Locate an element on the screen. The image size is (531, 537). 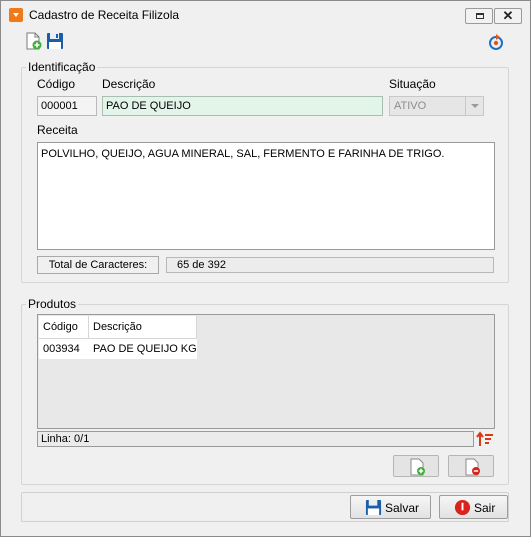
chevron-down-icon is located at coordinates (474, 106).